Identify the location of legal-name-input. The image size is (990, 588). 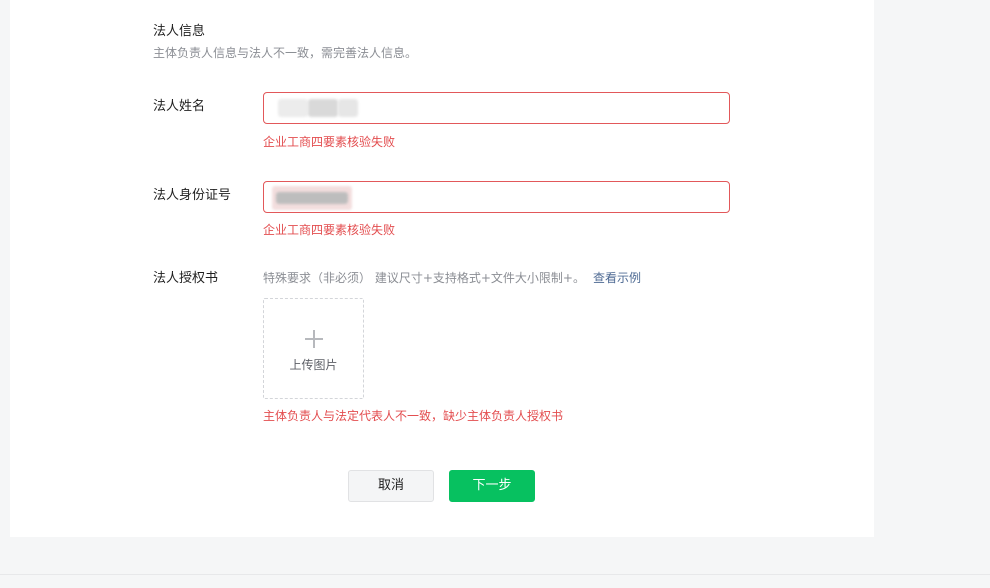
(496, 108).